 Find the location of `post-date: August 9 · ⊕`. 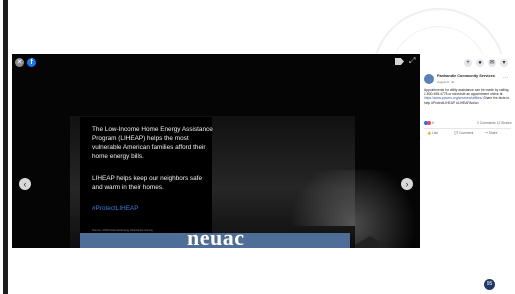

post-date: August 9 · ⊕ is located at coordinates (445, 82).